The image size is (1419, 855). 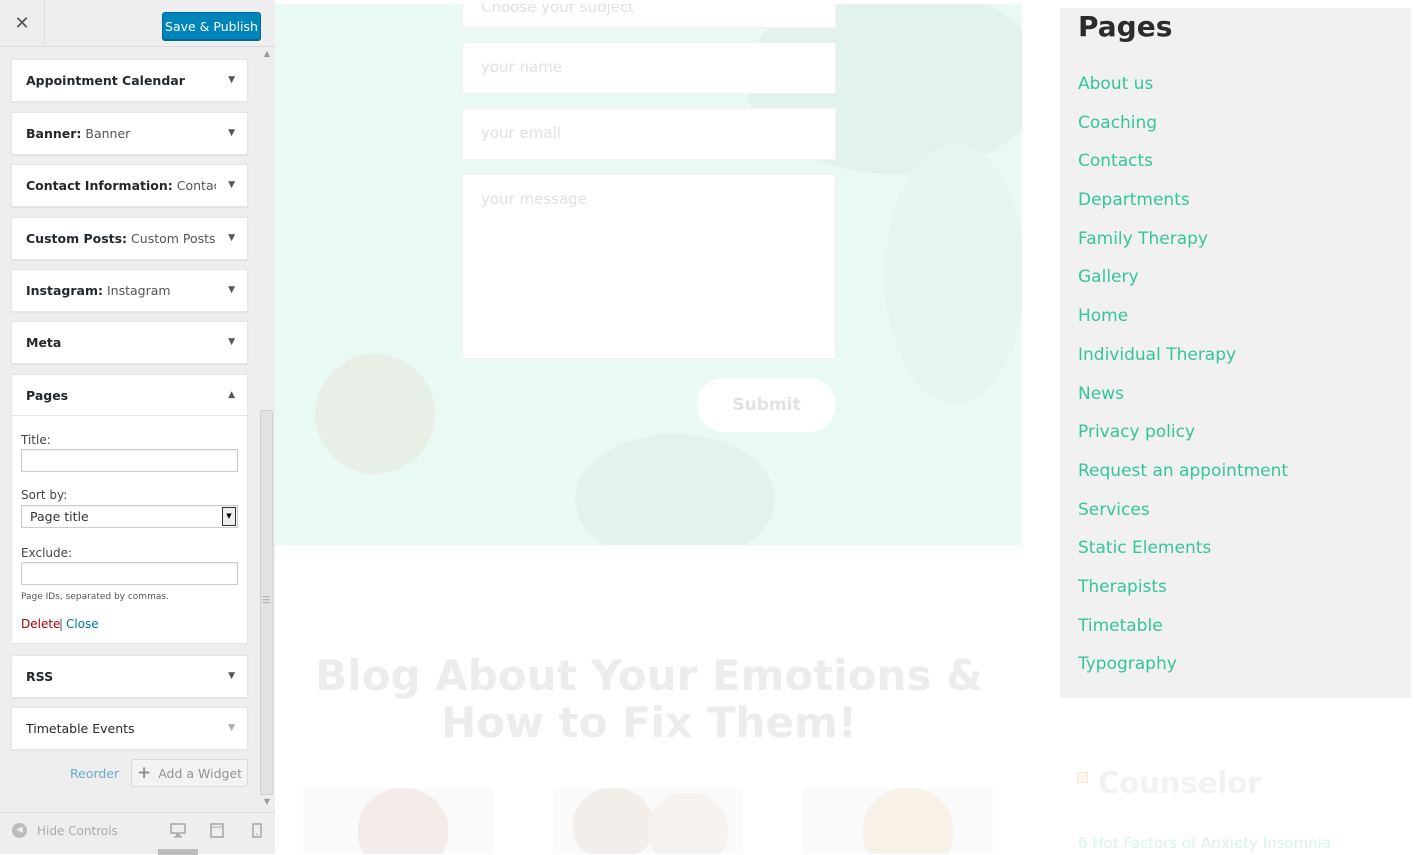 I want to click on page-link: Family Therapy, so click(x=1183, y=248).